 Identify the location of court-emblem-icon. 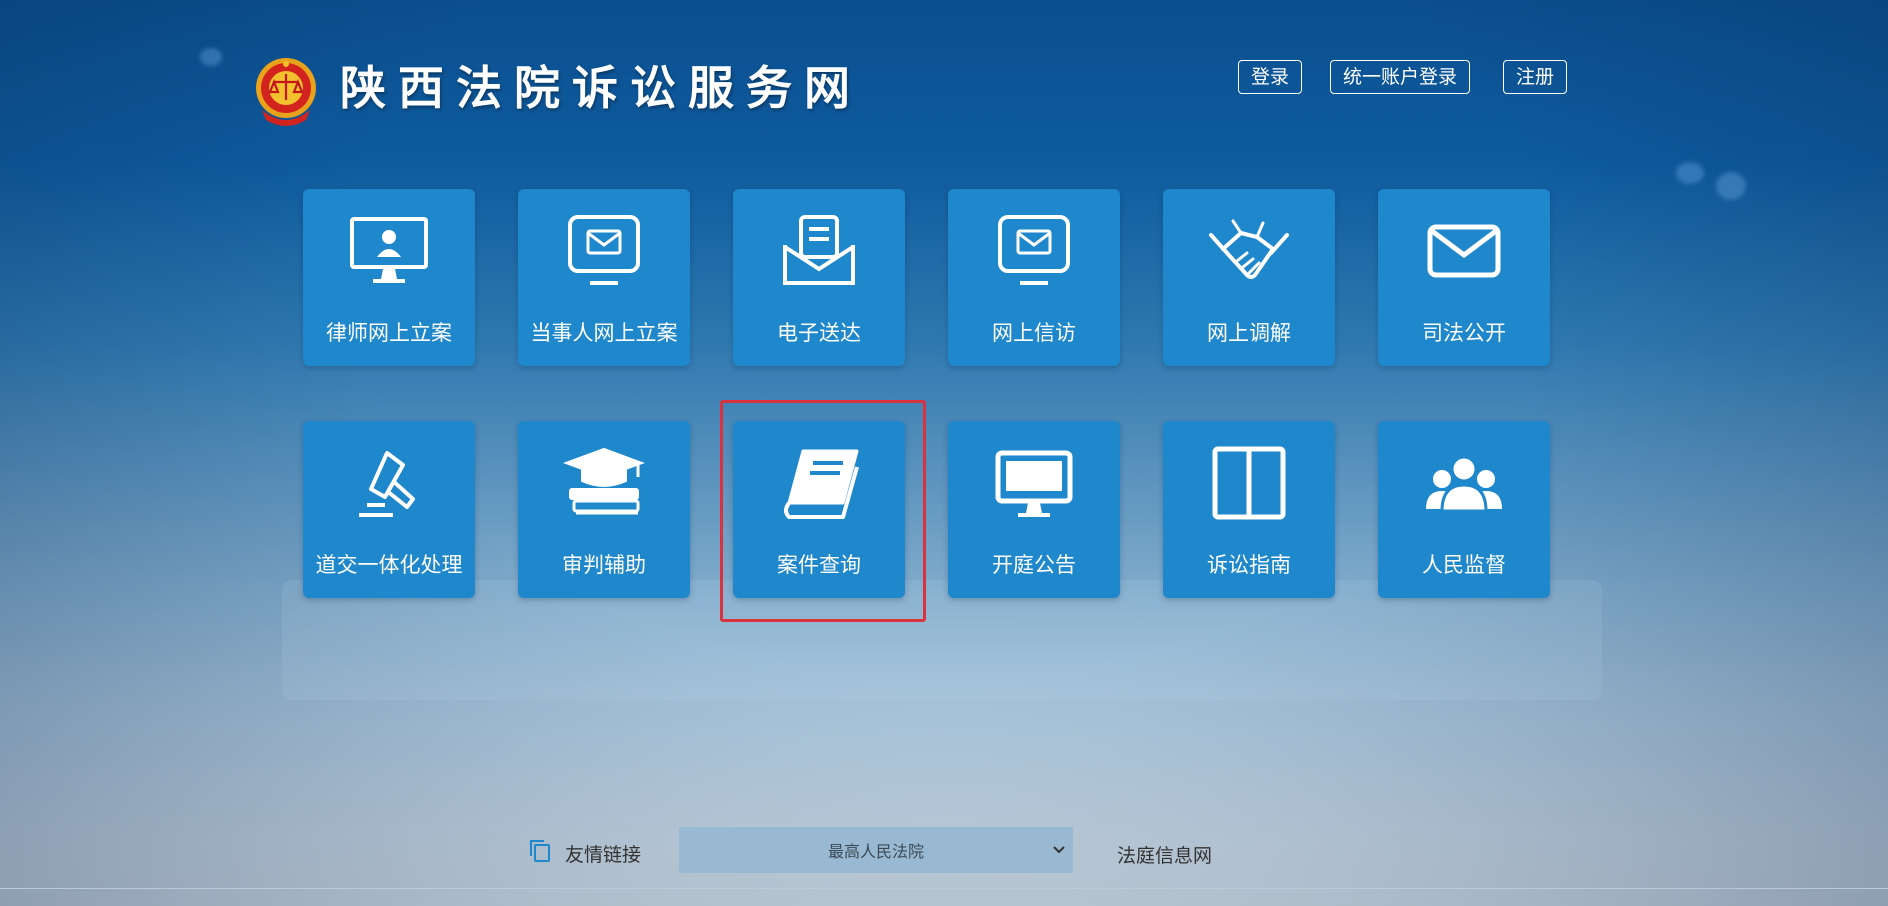
(286, 92).